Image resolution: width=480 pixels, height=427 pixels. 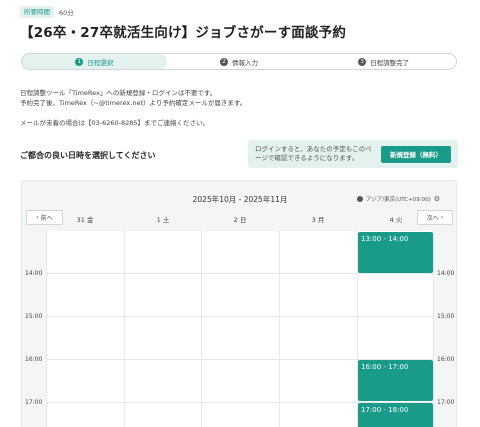 I want to click on time-label-15-left: 15:00, so click(x=34, y=316).